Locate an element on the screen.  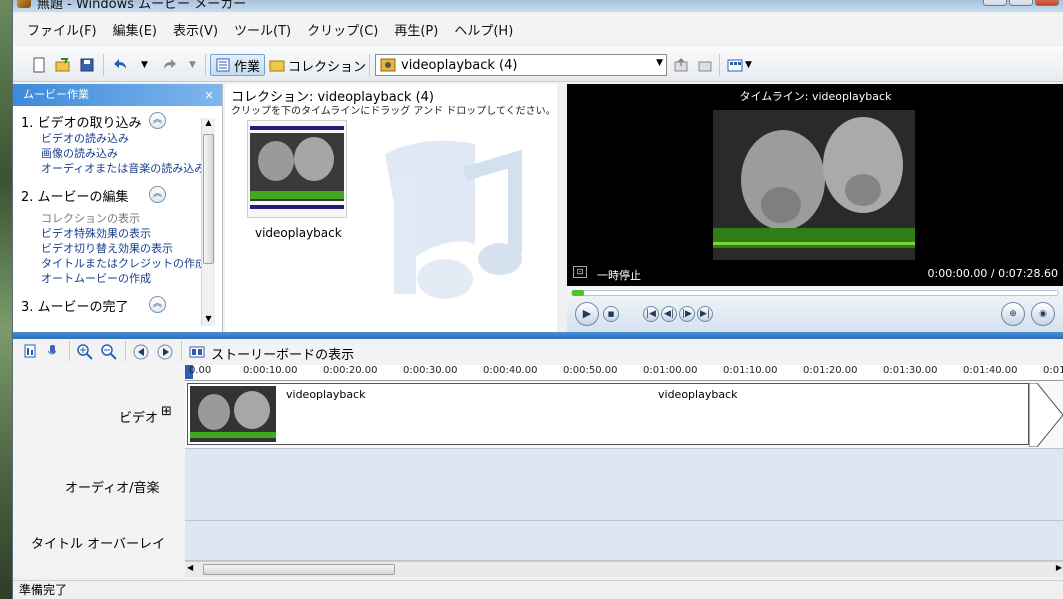
undo-dropdown-icon: ▼ is located at coordinates (144, 65).